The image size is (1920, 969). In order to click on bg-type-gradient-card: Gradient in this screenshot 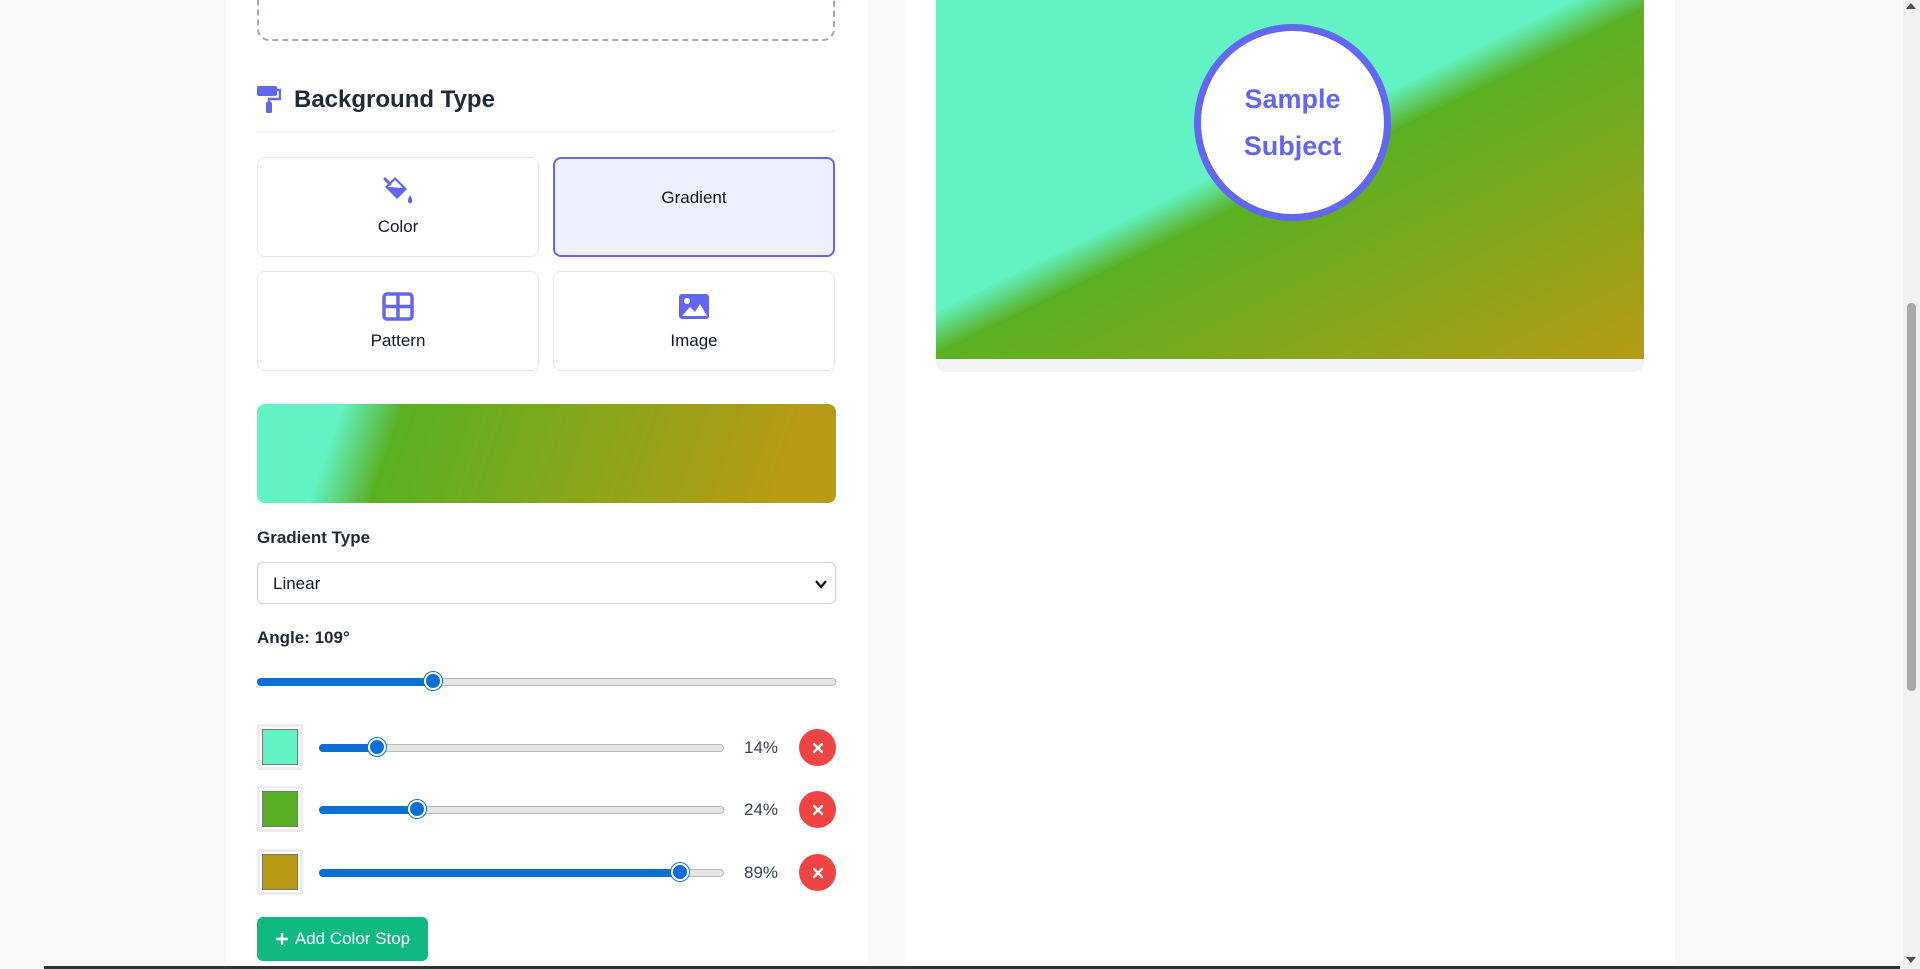, I will do `click(694, 207)`.